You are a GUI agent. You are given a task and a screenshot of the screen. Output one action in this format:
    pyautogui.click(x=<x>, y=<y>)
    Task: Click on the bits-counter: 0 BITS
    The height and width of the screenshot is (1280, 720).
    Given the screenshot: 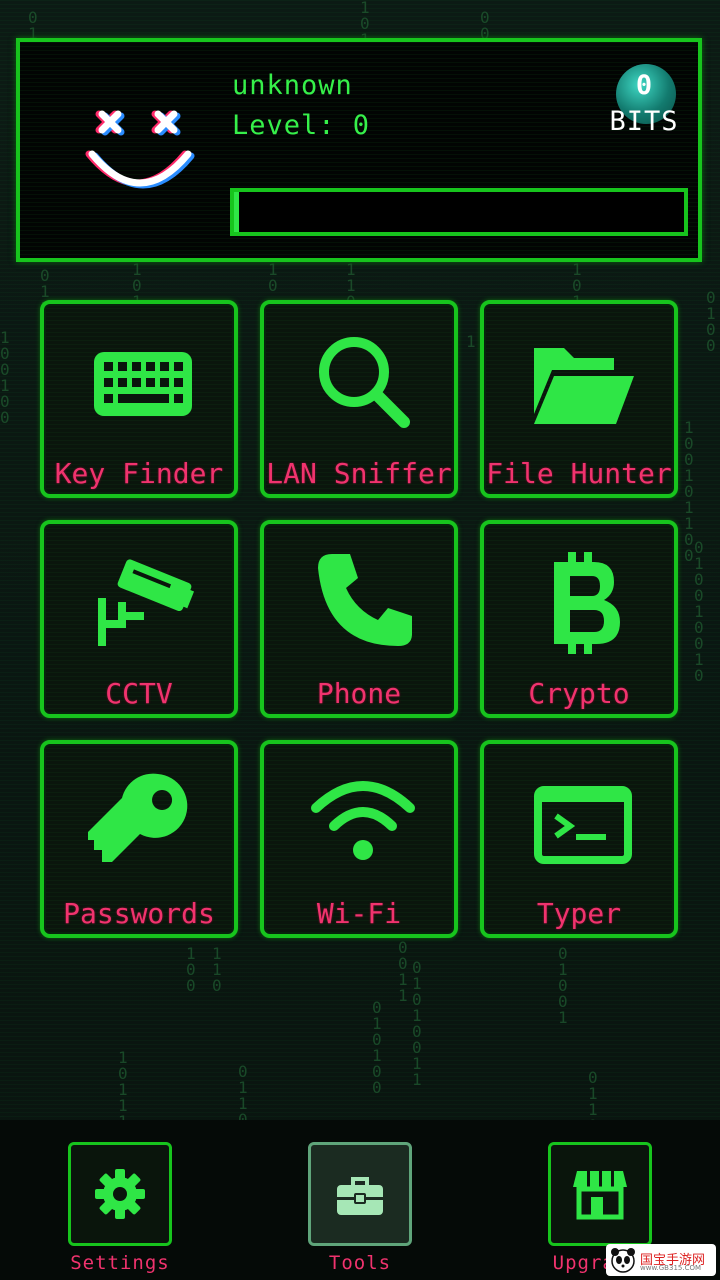 What is the action you would take?
    pyautogui.click(x=644, y=99)
    